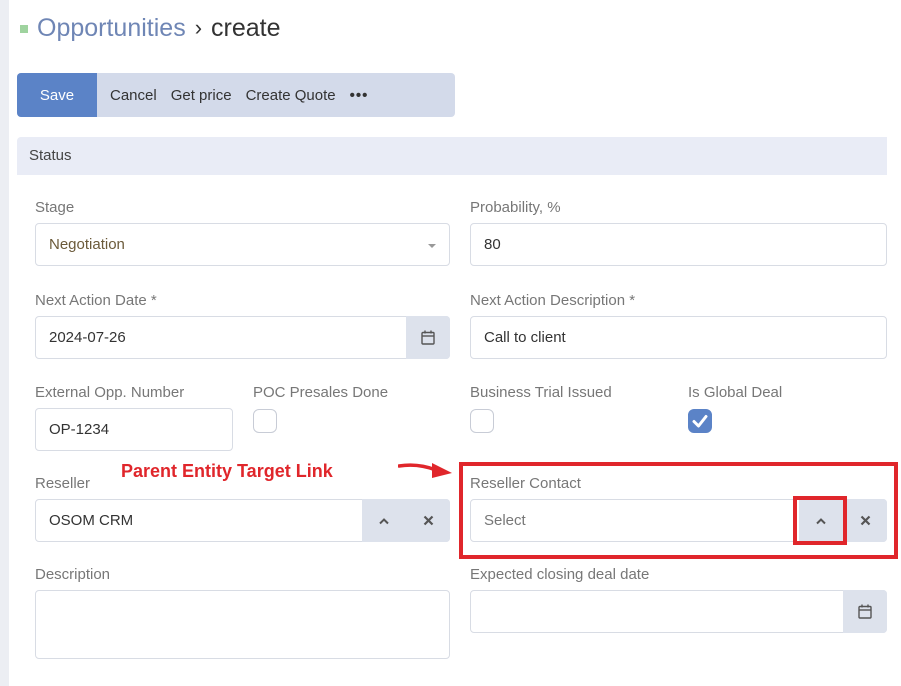 This screenshot has height=686, width=901. I want to click on annotation-highlight-expand-button, so click(820, 520).